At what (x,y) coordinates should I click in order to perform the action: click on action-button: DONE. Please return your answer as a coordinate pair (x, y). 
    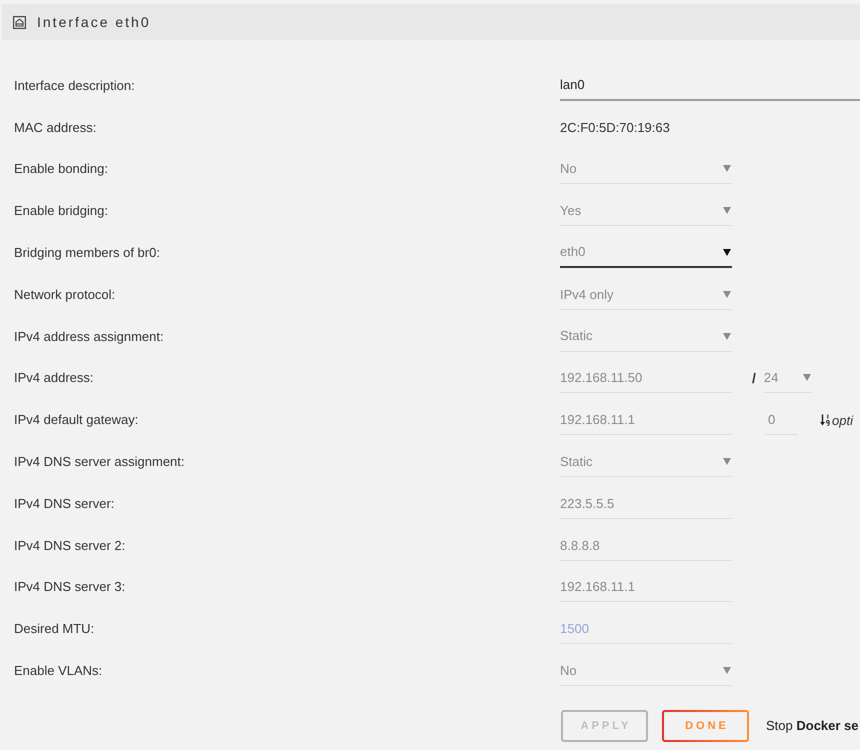
    Looking at the image, I should click on (705, 726).